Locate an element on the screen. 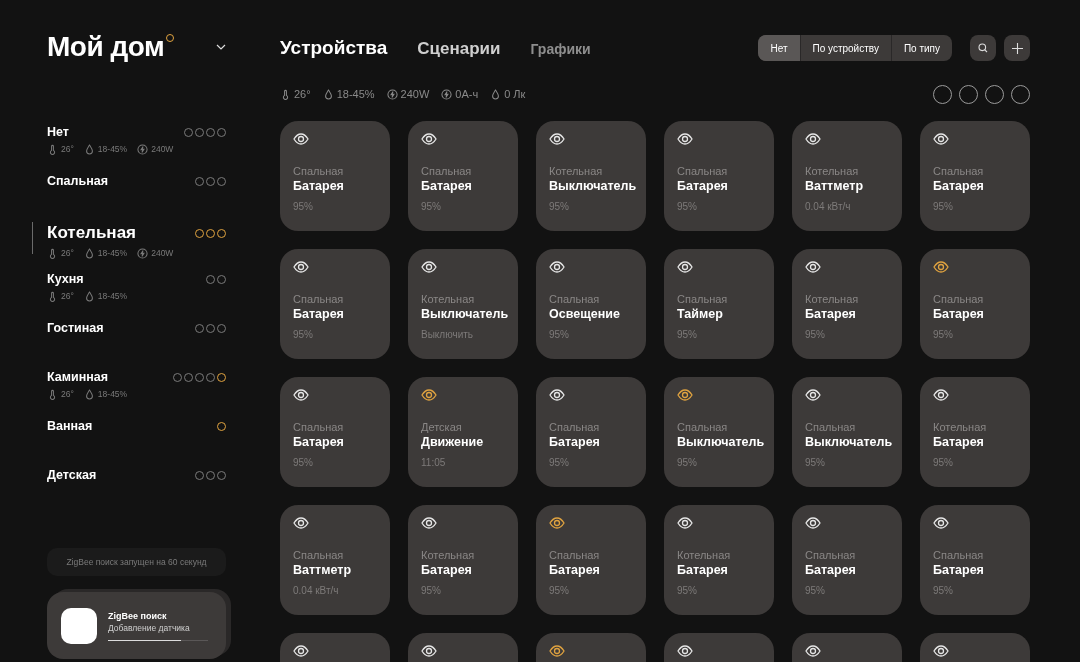 Image resolution: width=1080 pixels, height=662 pixels. room-name: Детская is located at coordinates (72, 475).